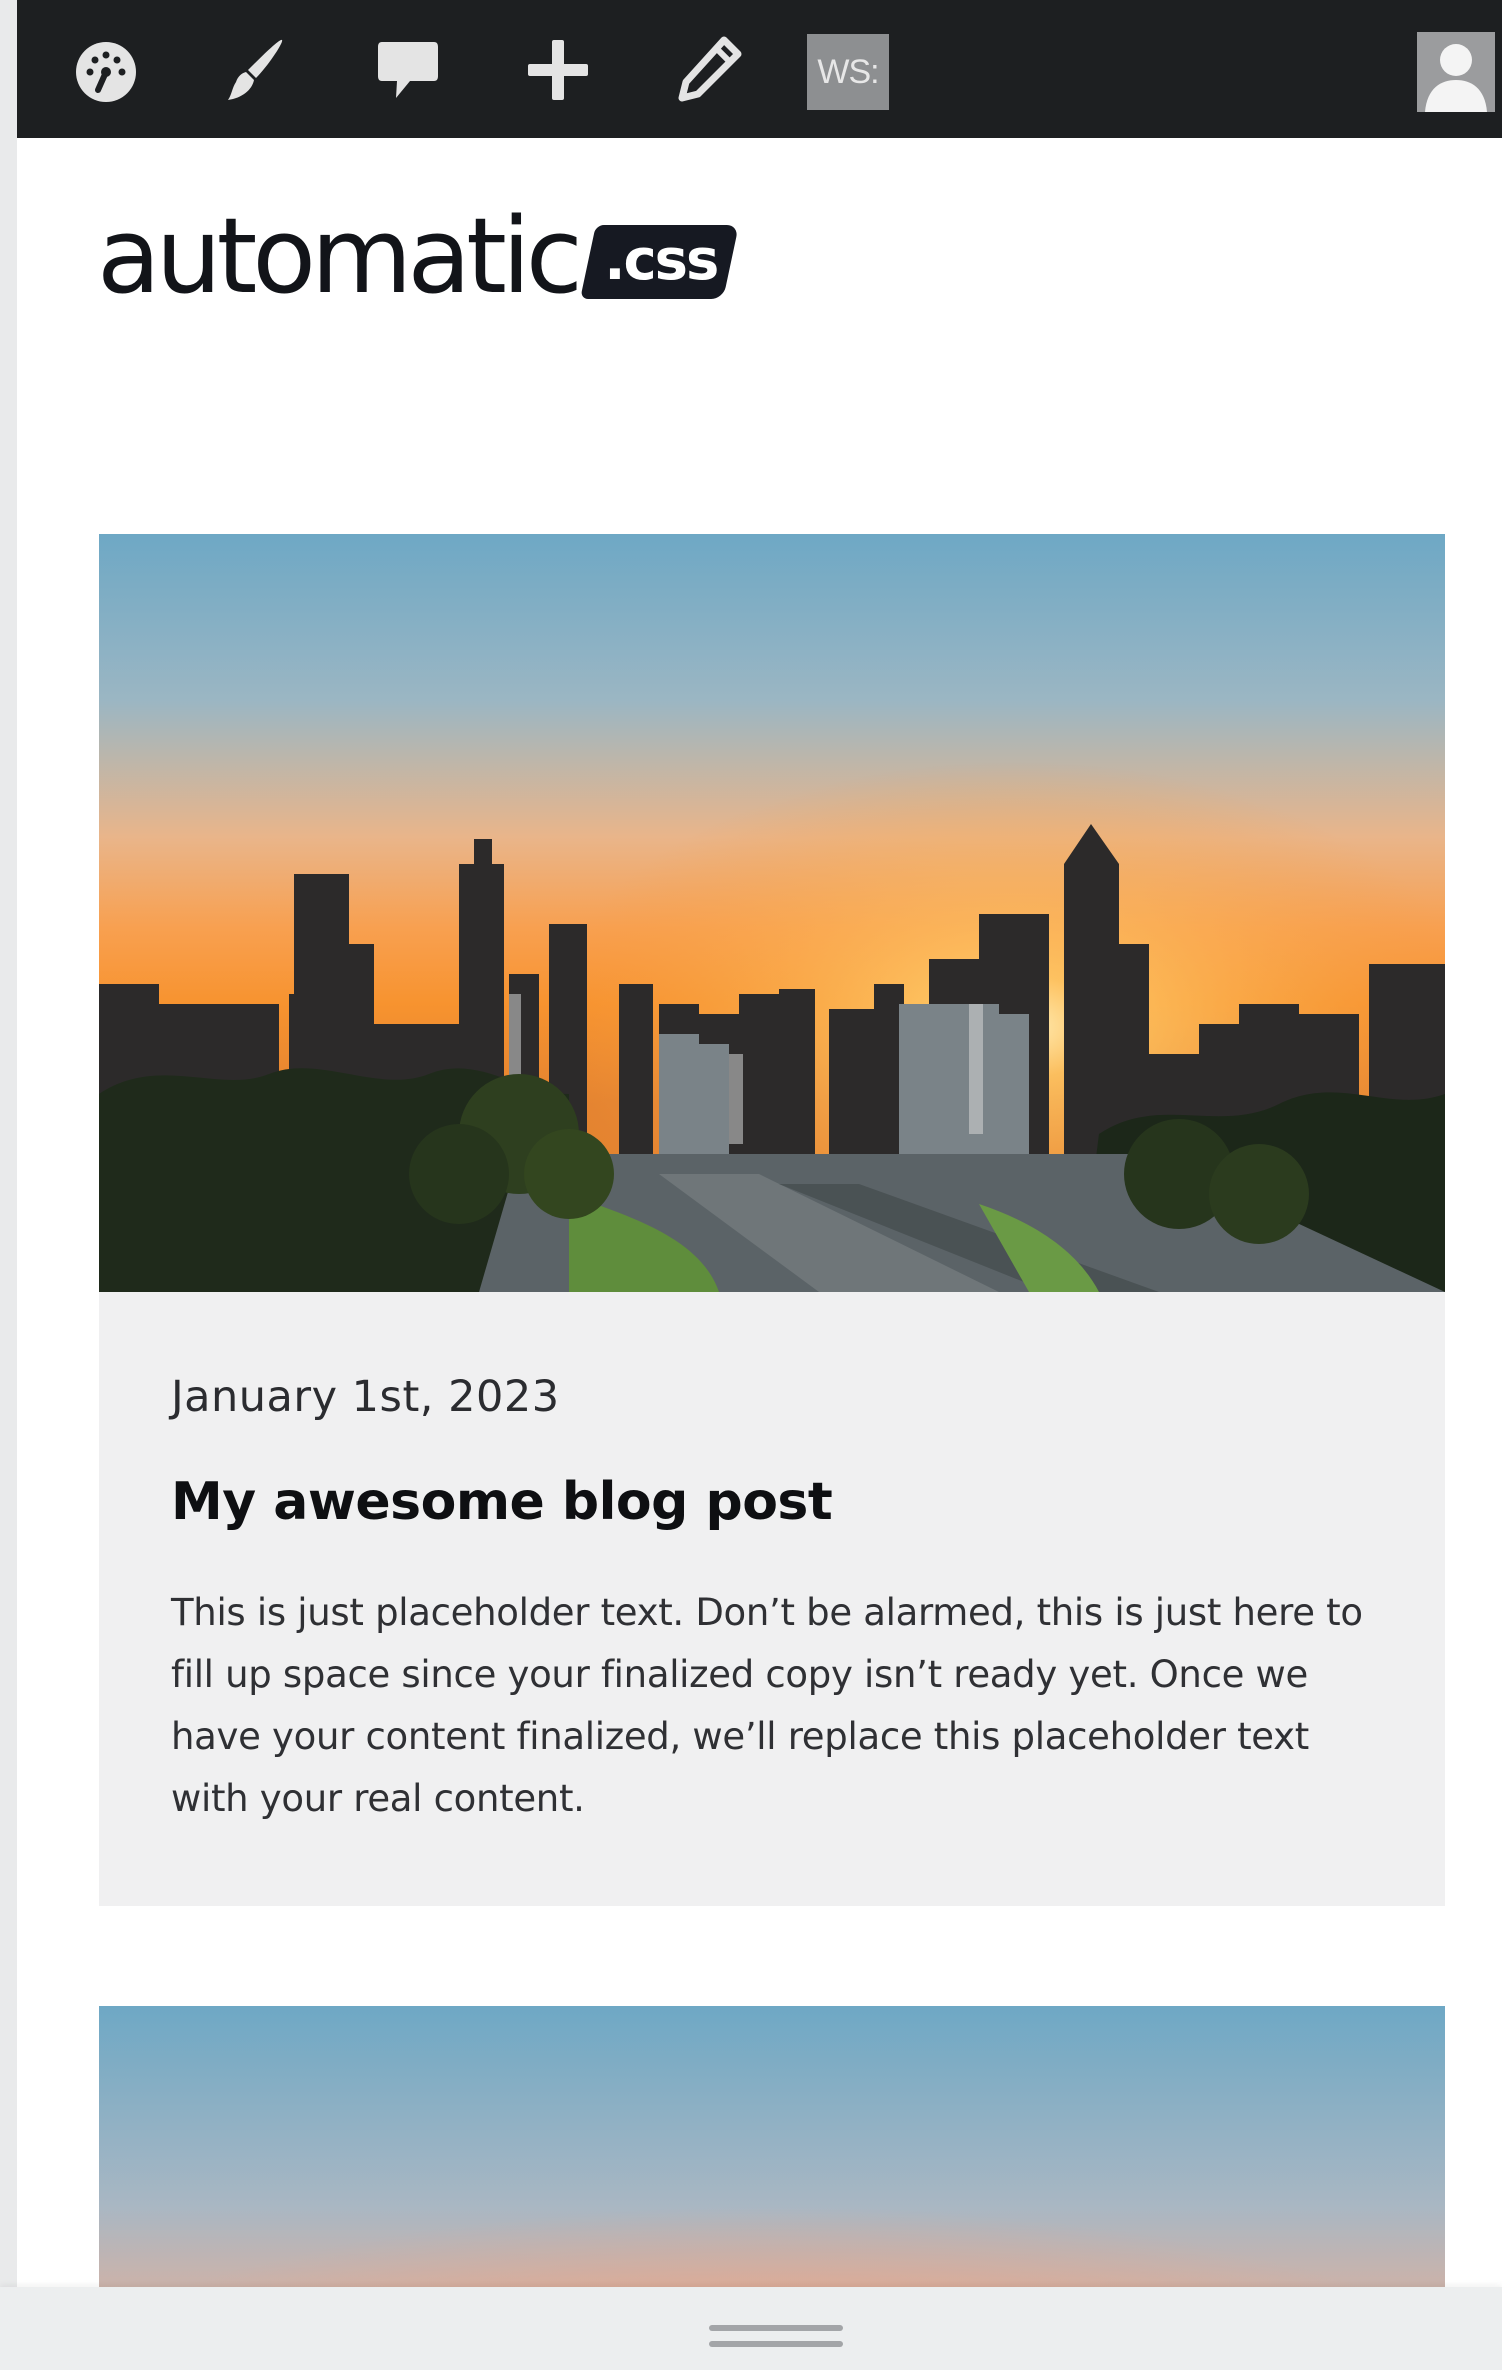 The image size is (1502, 2370). Describe the element at coordinates (502, 1502) in the screenshot. I see `post-title: My awesome blog post` at that location.